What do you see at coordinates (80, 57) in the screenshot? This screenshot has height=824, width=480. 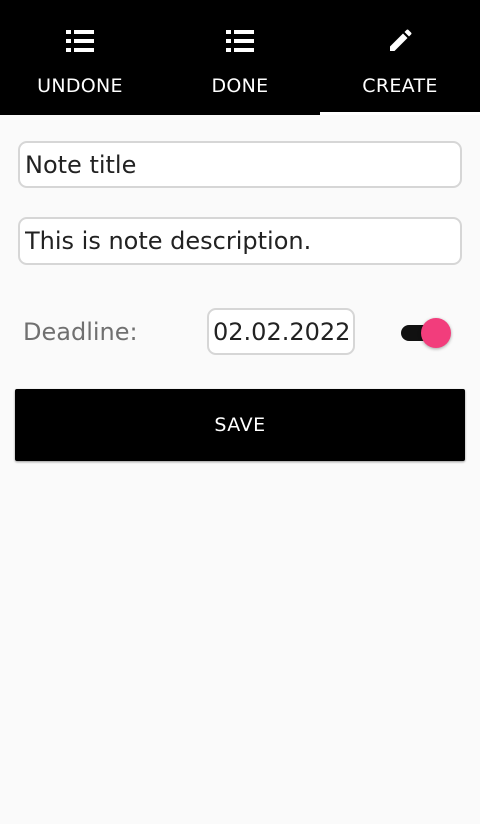 I see `tab-undone: UNDONE` at bounding box center [80, 57].